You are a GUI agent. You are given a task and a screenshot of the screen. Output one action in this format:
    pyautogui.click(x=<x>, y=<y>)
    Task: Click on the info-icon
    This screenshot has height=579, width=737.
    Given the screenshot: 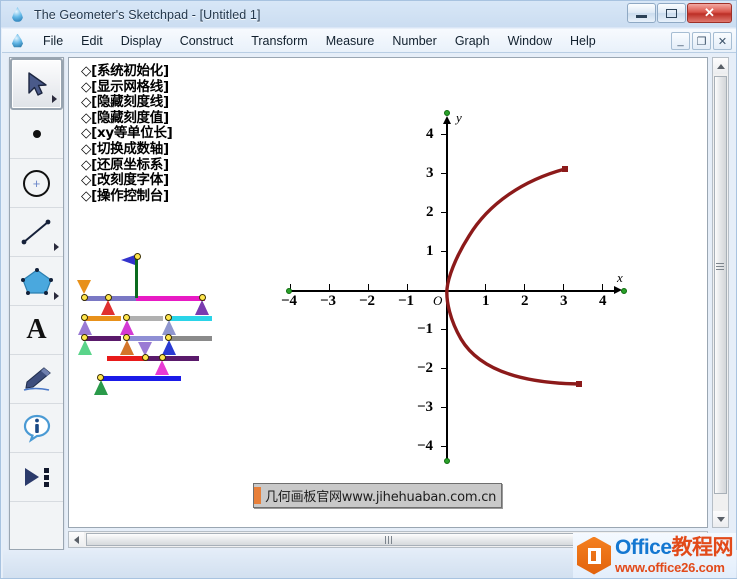 What is the action you would take?
    pyautogui.click(x=36, y=428)
    